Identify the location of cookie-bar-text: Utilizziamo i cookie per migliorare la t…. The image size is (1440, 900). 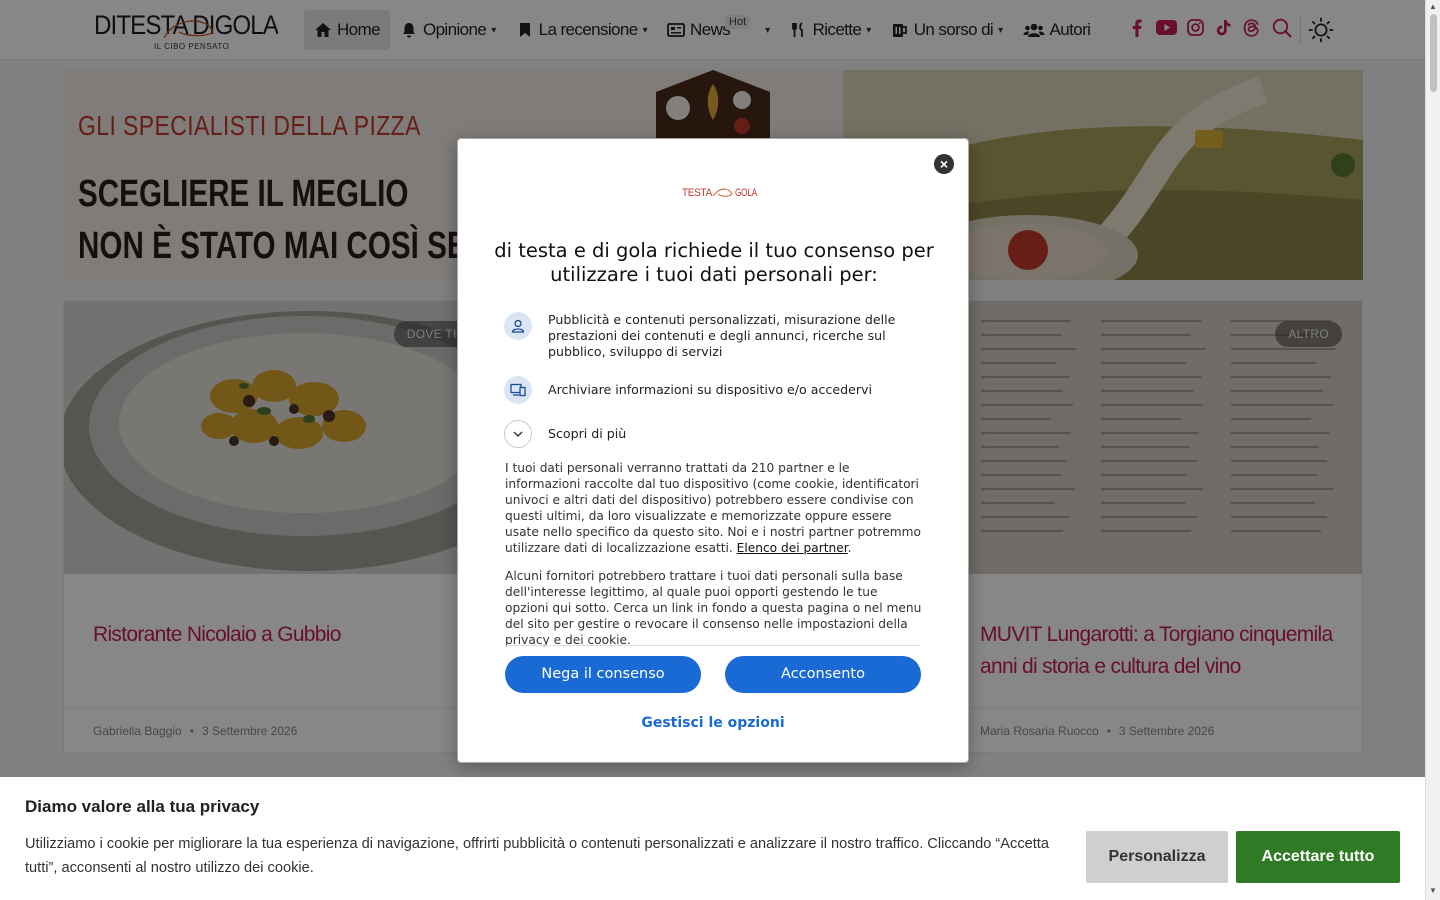
(537, 856).